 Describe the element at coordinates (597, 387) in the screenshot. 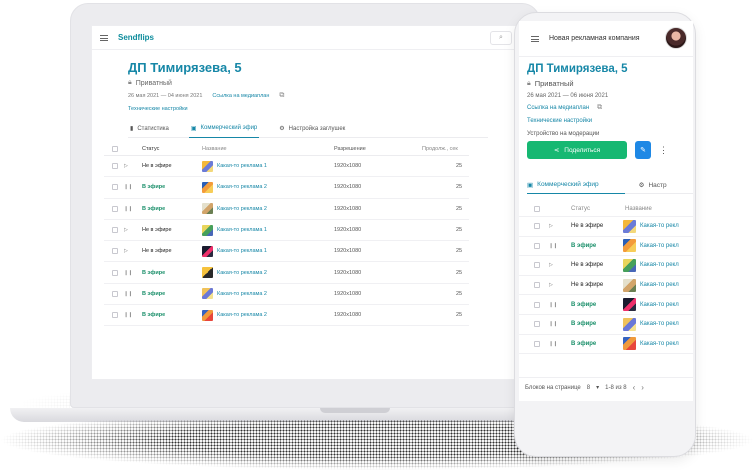

I see `chevron-down-icon: ▾` at that location.